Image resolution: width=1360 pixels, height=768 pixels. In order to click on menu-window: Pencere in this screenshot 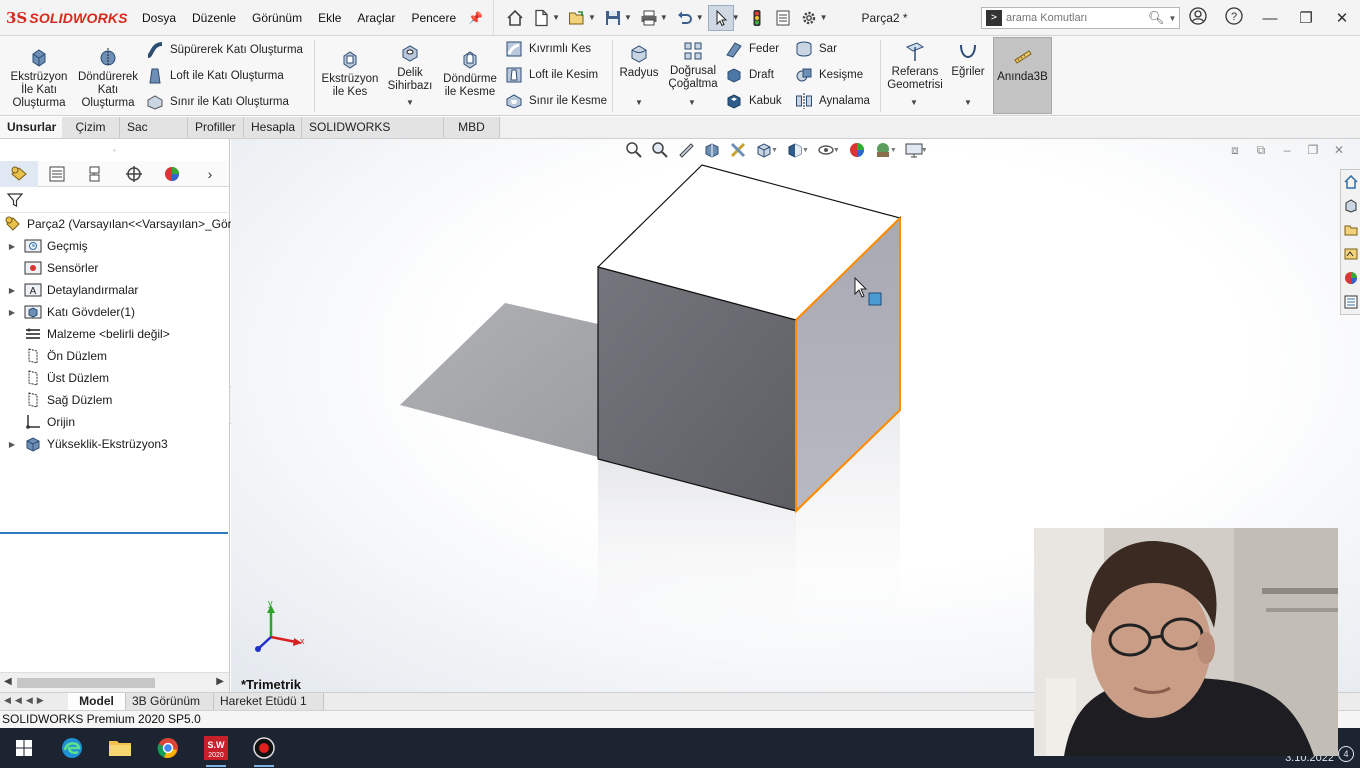, I will do `click(433, 18)`.